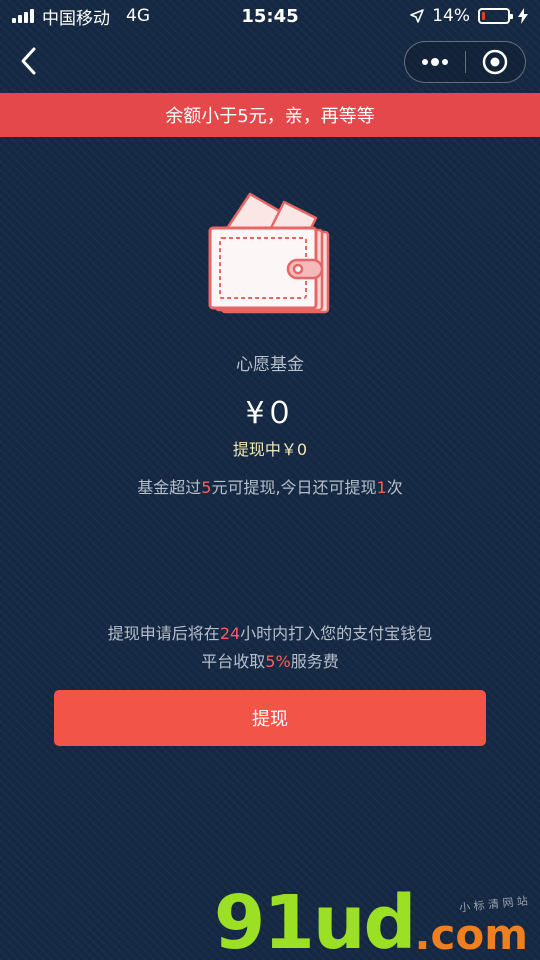 The image size is (540, 960). I want to click on fund-note: 基金超过5元可提现,今日还可提现1次, so click(270, 486).